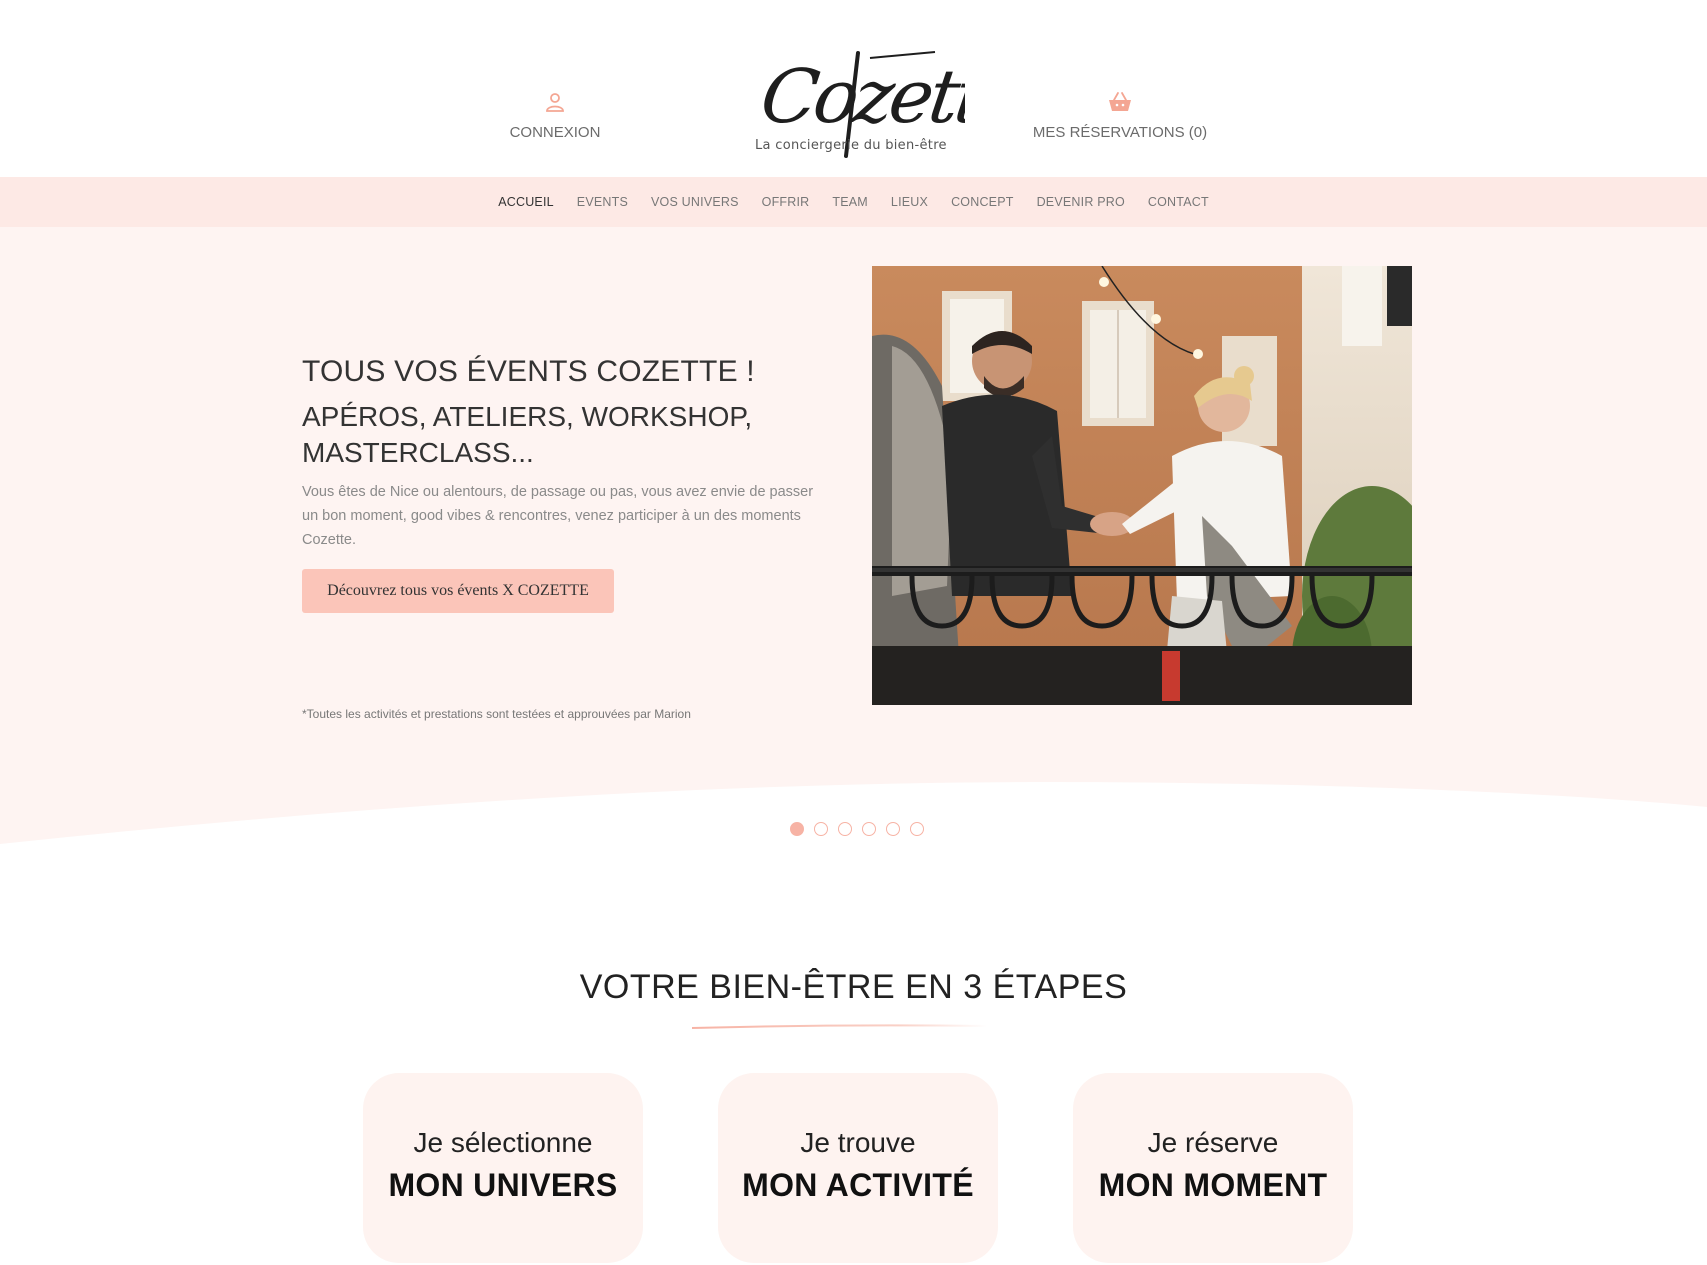  What do you see at coordinates (526, 202) in the screenshot?
I see `nav-item-accueil: ACCUEIL` at bounding box center [526, 202].